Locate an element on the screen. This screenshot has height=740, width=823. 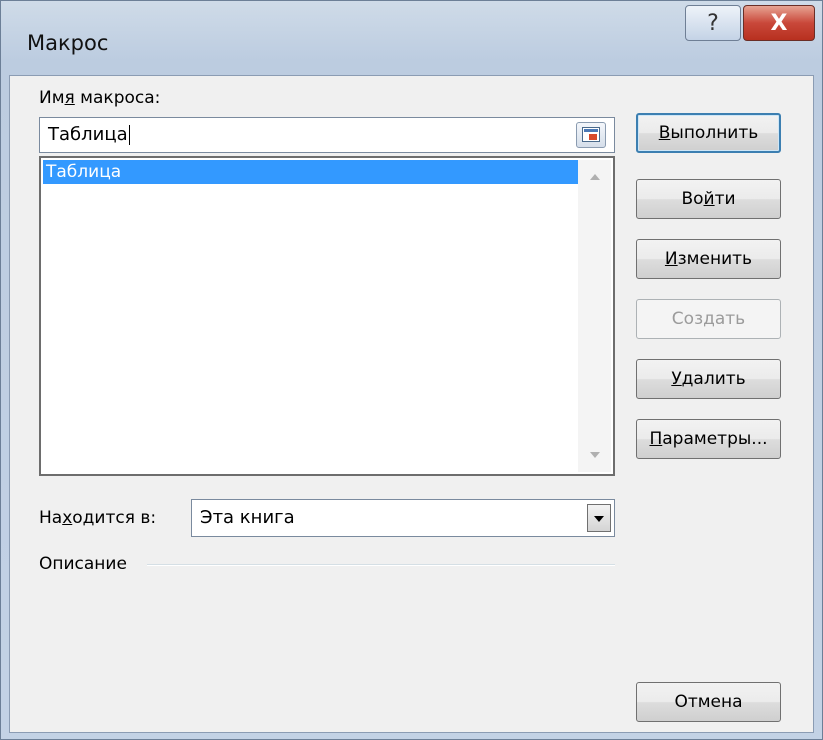
close-icon: X is located at coordinates (779, 23).